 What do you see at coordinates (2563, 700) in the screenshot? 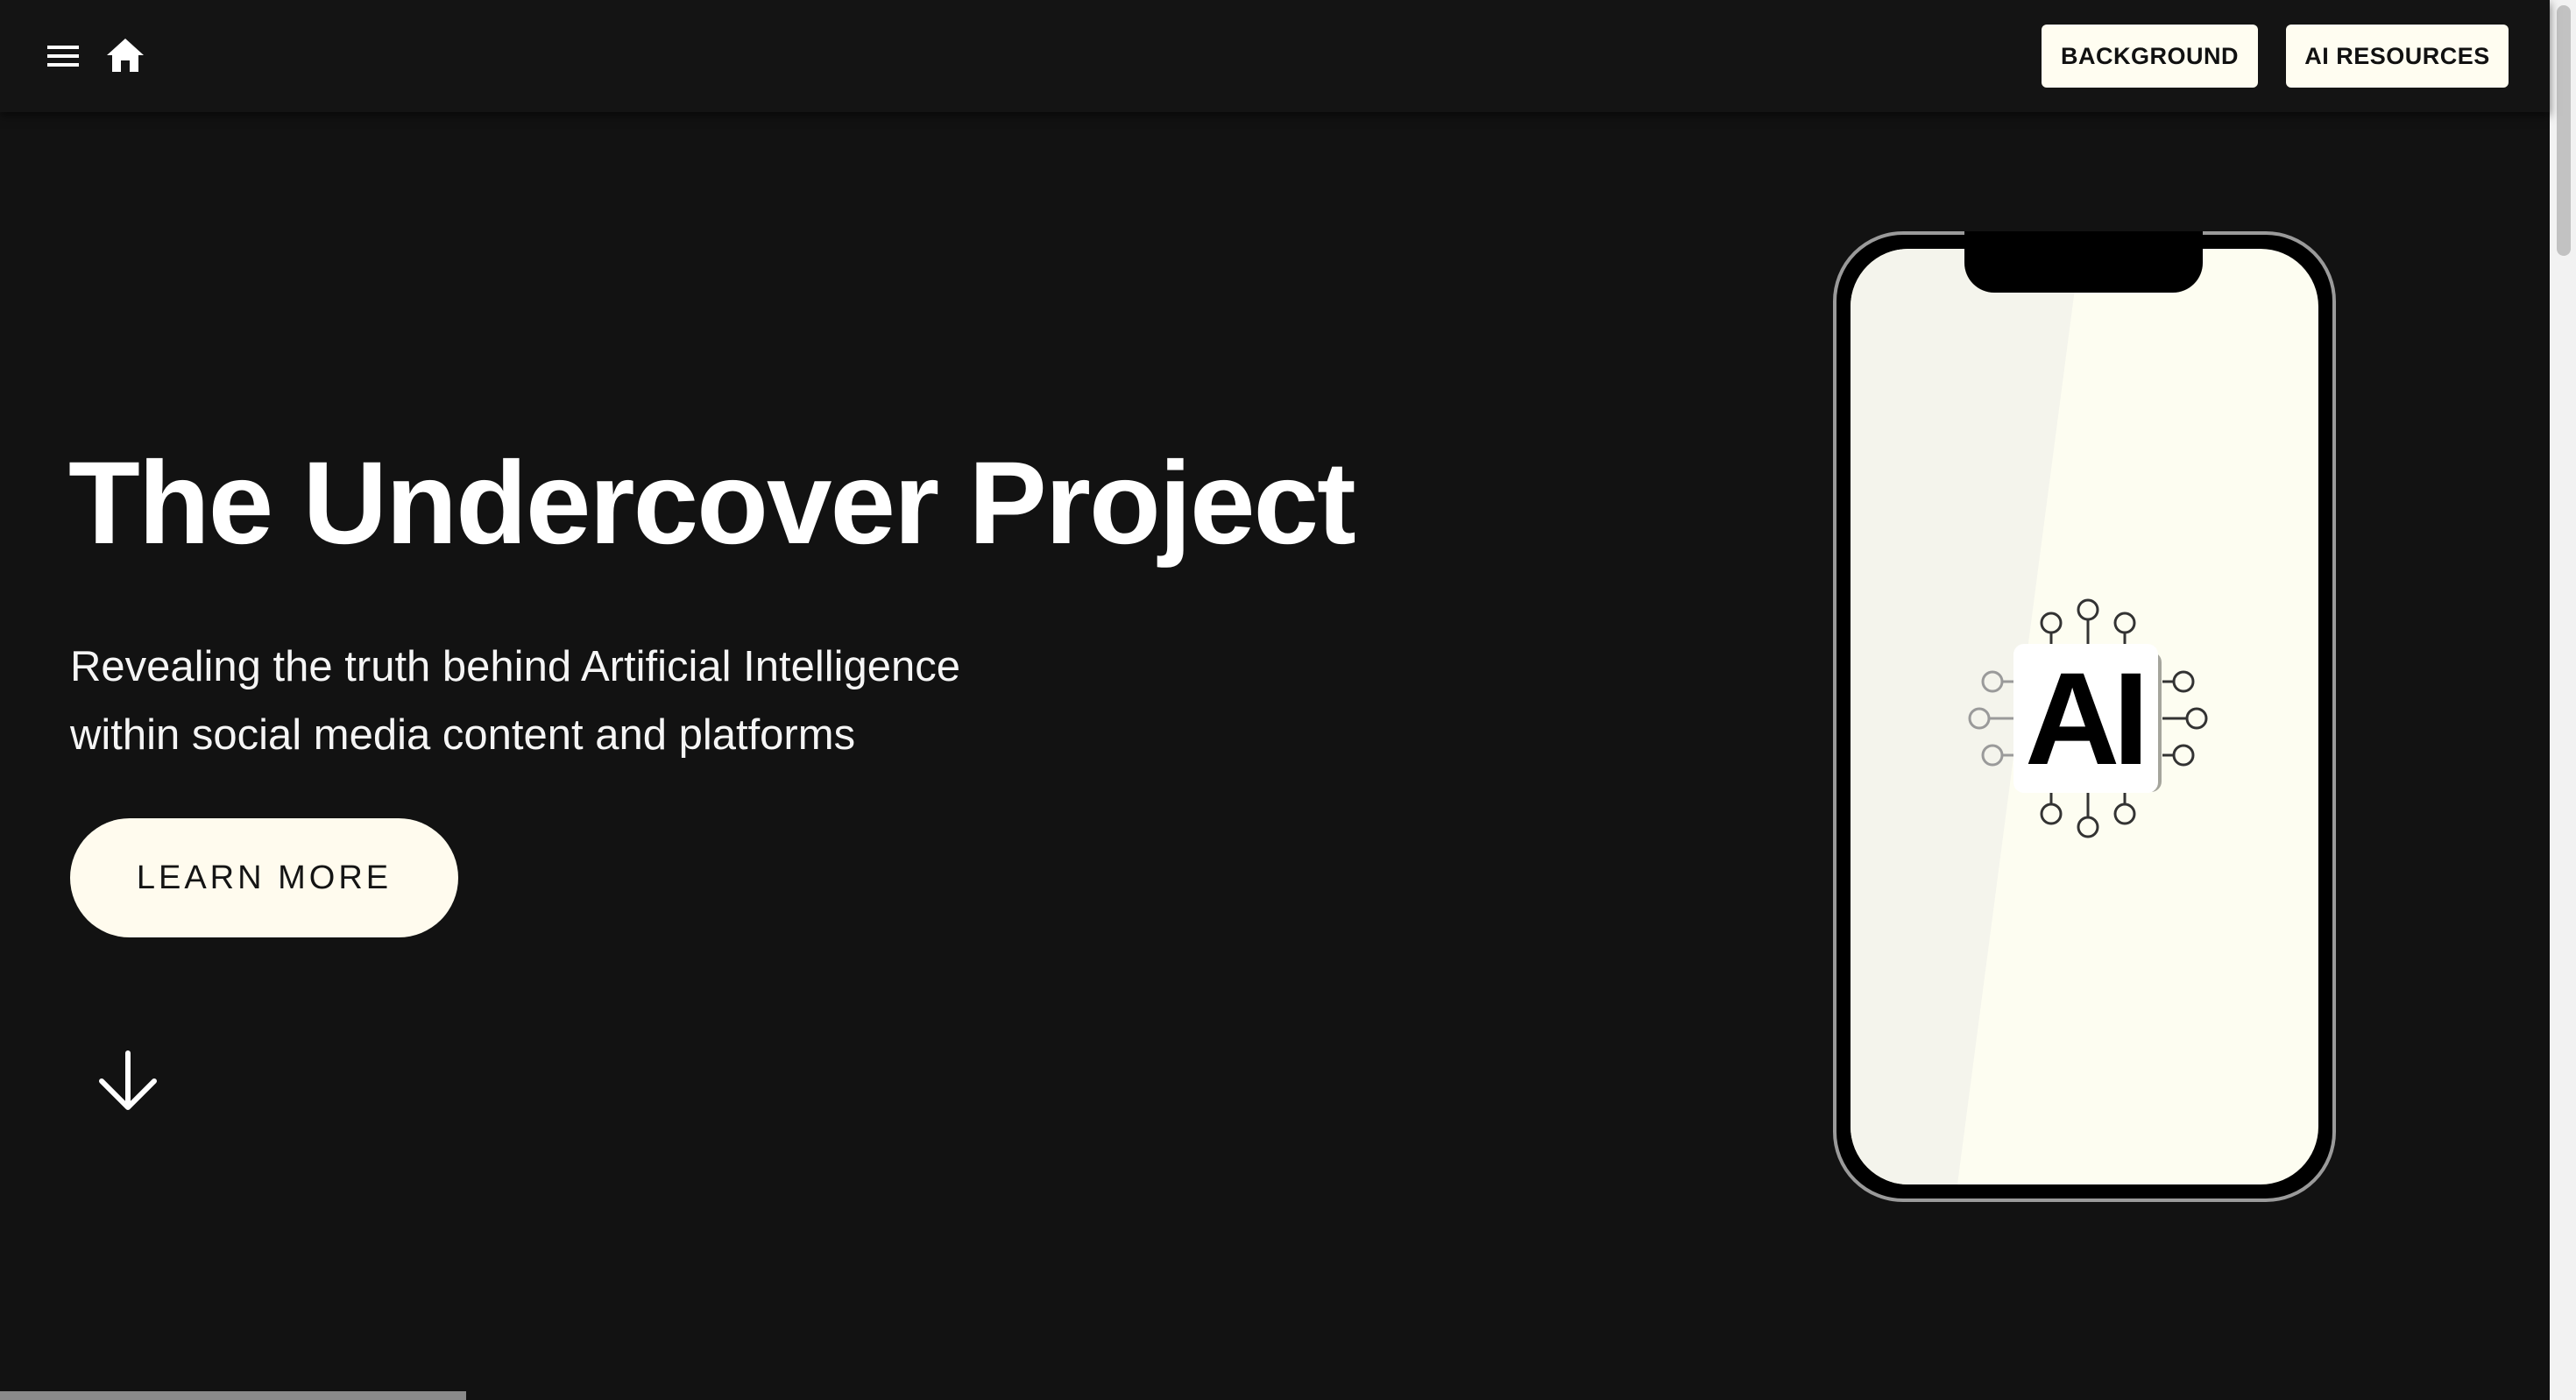
I see `vertical-scrollbar` at bounding box center [2563, 700].